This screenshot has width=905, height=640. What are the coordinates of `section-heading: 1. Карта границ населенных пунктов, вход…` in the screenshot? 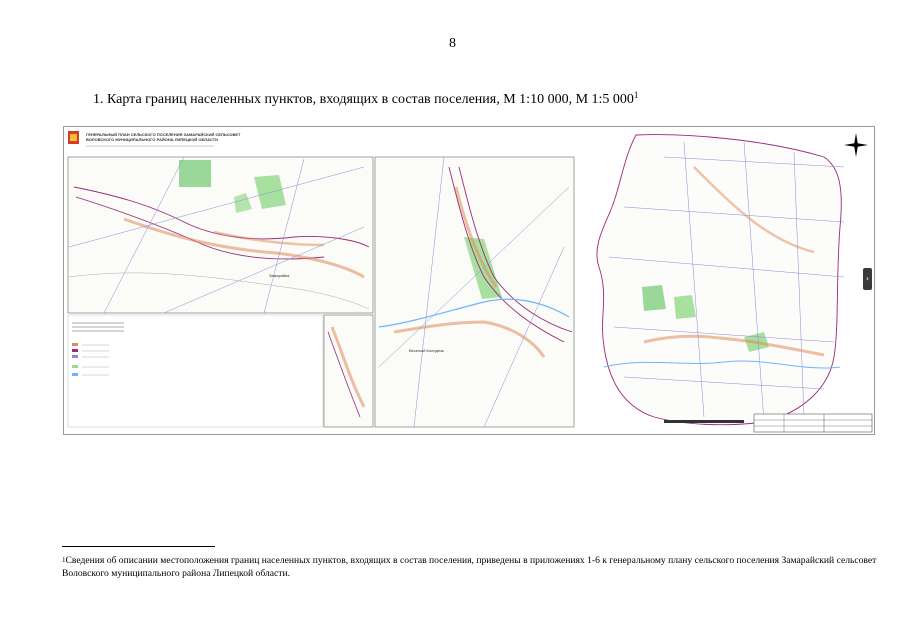 It's located at (366, 99).